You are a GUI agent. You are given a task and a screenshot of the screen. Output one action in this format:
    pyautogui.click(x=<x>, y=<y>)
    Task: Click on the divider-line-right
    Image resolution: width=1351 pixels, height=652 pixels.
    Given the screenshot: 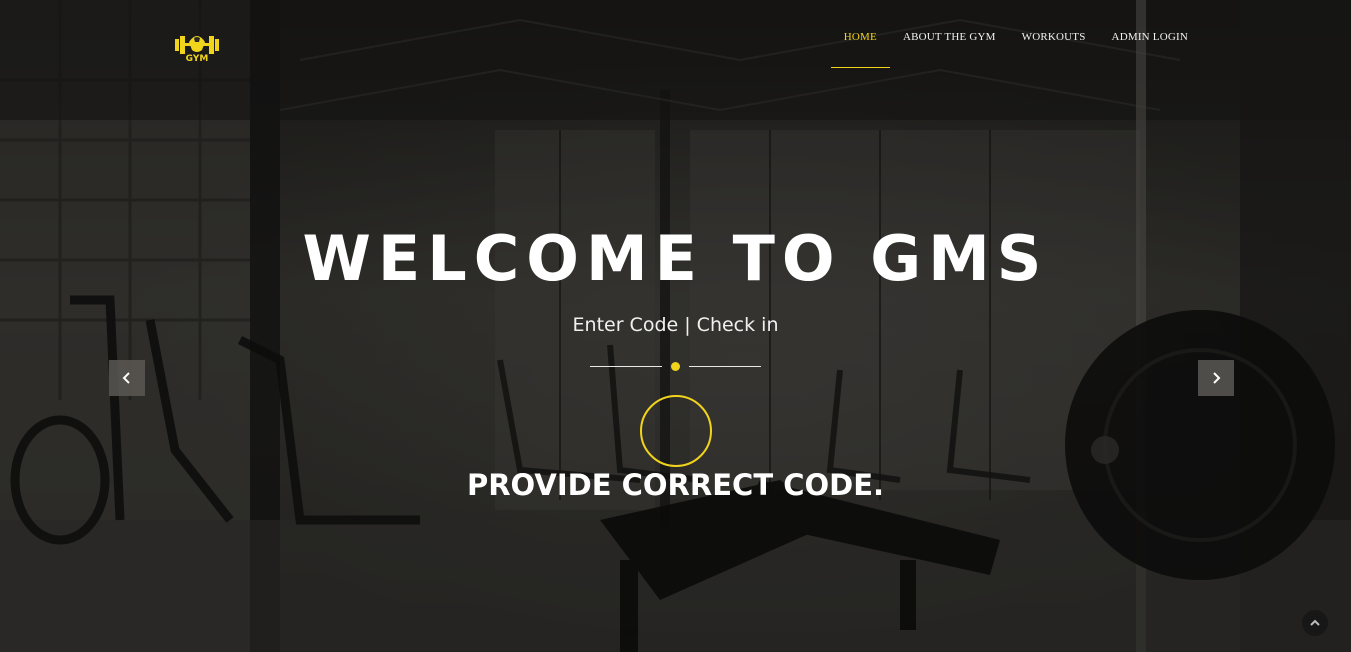 What is the action you would take?
    pyautogui.click(x=725, y=366)
    